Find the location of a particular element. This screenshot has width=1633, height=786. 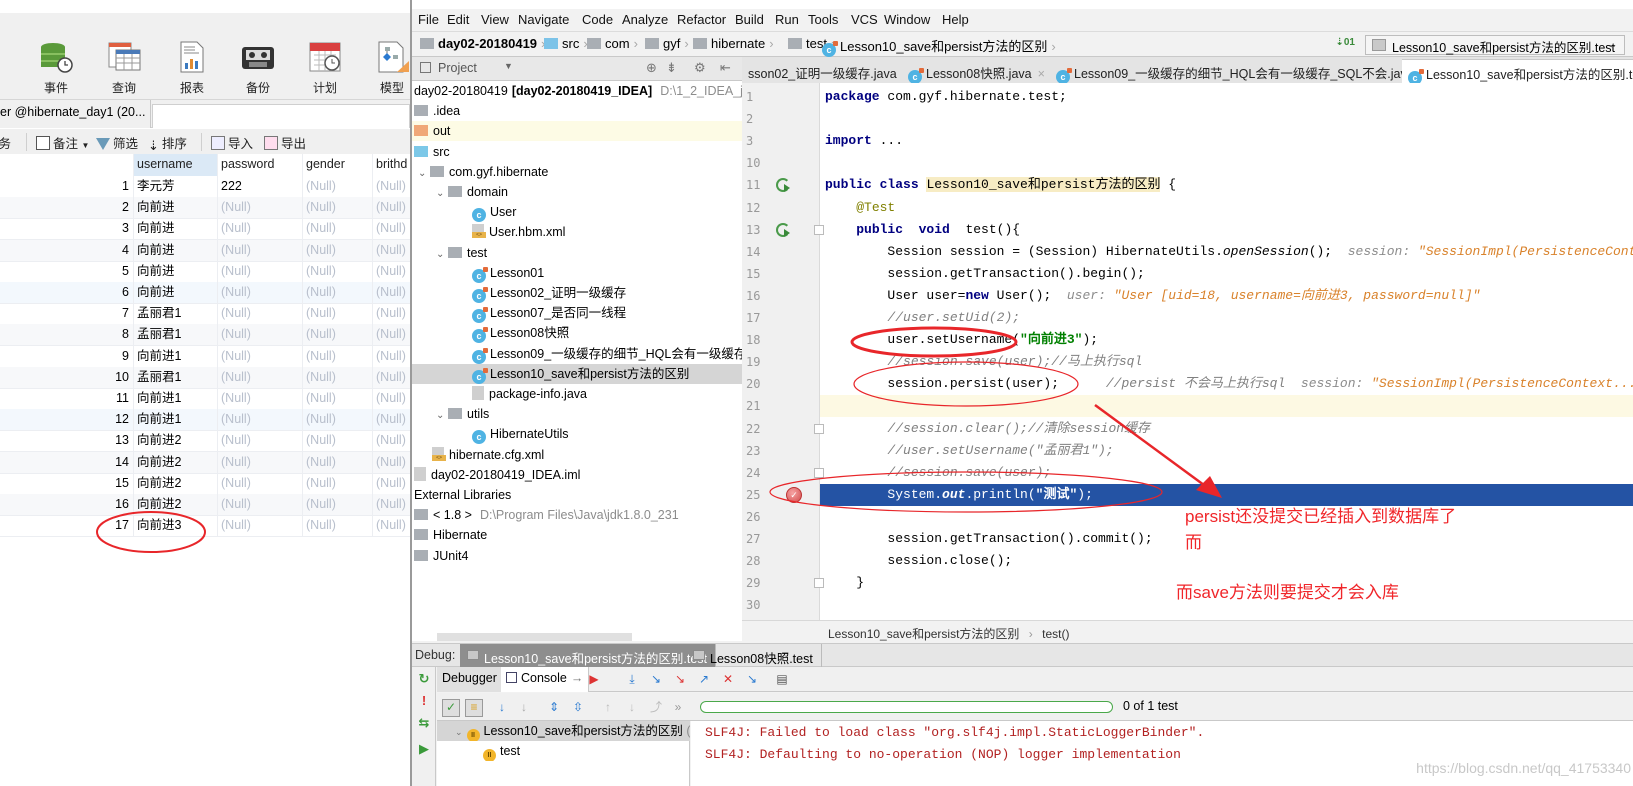

row-id-cell: 11 is located at coordinates (67, 399).